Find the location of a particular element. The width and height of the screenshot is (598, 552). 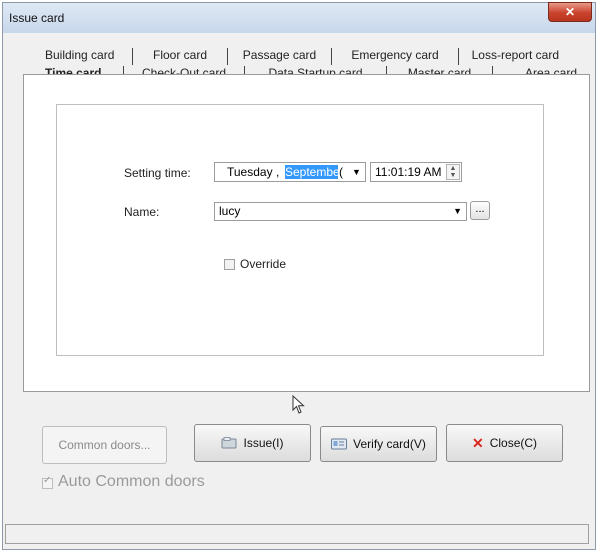

id-card-icon is located at coordinates (339, 444).